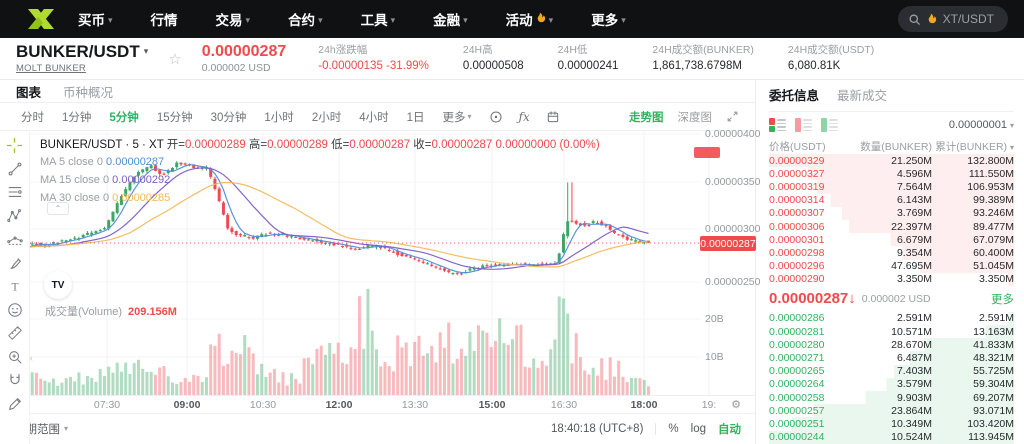 The width and height of the screenshot is (1024, 444). What do you see at coordinates (305, 19) in the screenshot?
I see `nav-item-合约: 合约 ▾` at bounding box center [305, 19].